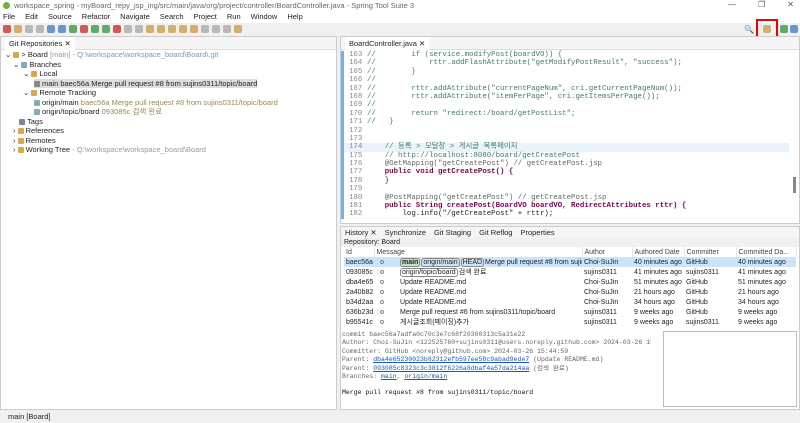  I want to click on column-message: Message, so click(478, 252).